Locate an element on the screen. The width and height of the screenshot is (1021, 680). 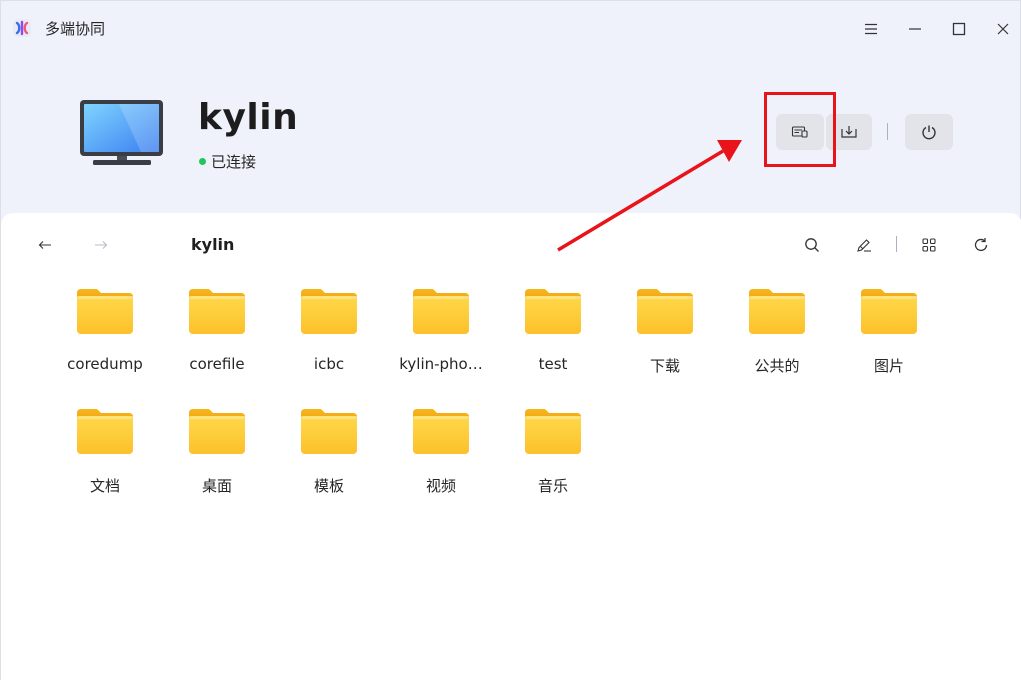
edit-icon is located at coordinates (864, 245).